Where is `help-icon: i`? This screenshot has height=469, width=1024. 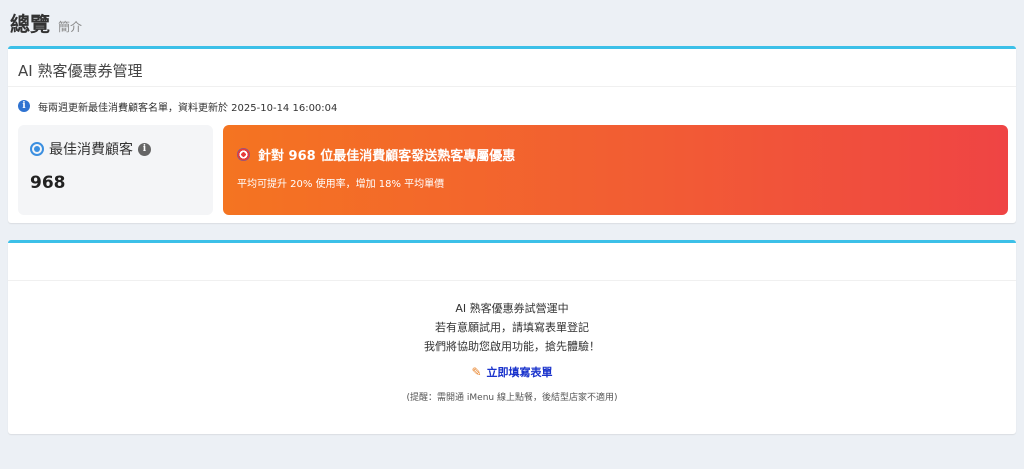
help-icon: i is located at coordinates (144, 149).